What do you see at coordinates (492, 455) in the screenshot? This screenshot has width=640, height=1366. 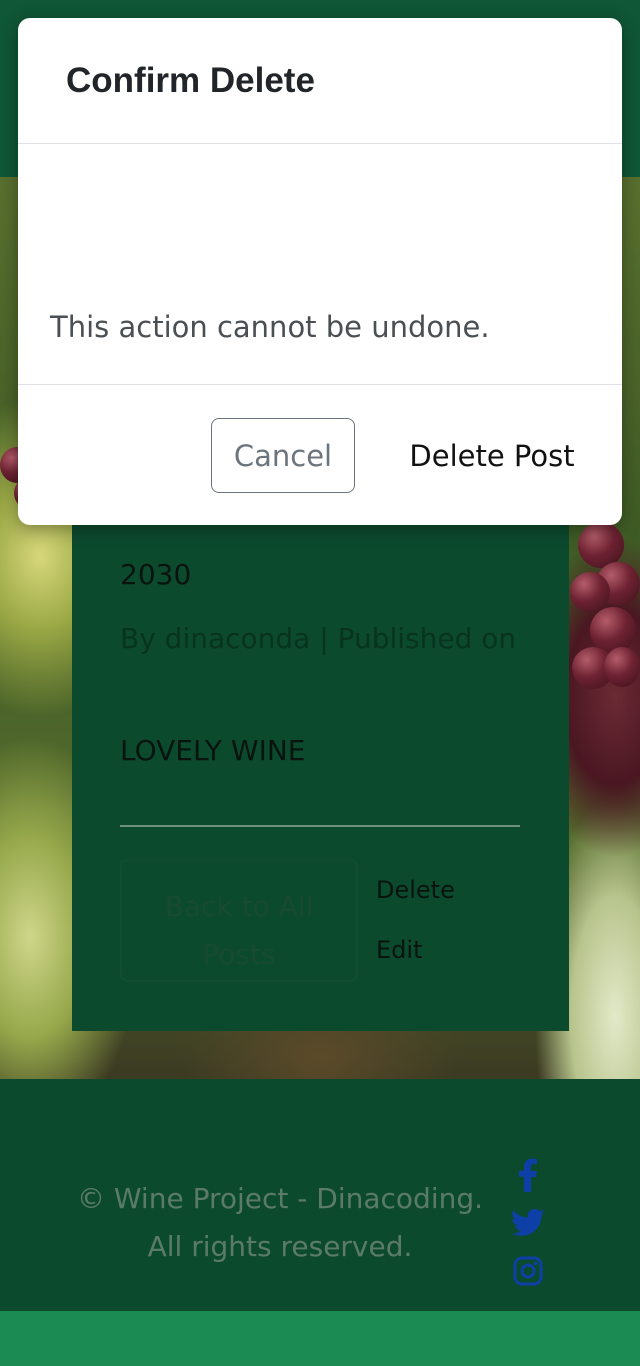 I see `delete-post-button: Delete Post` at bounding box center [492, 455].